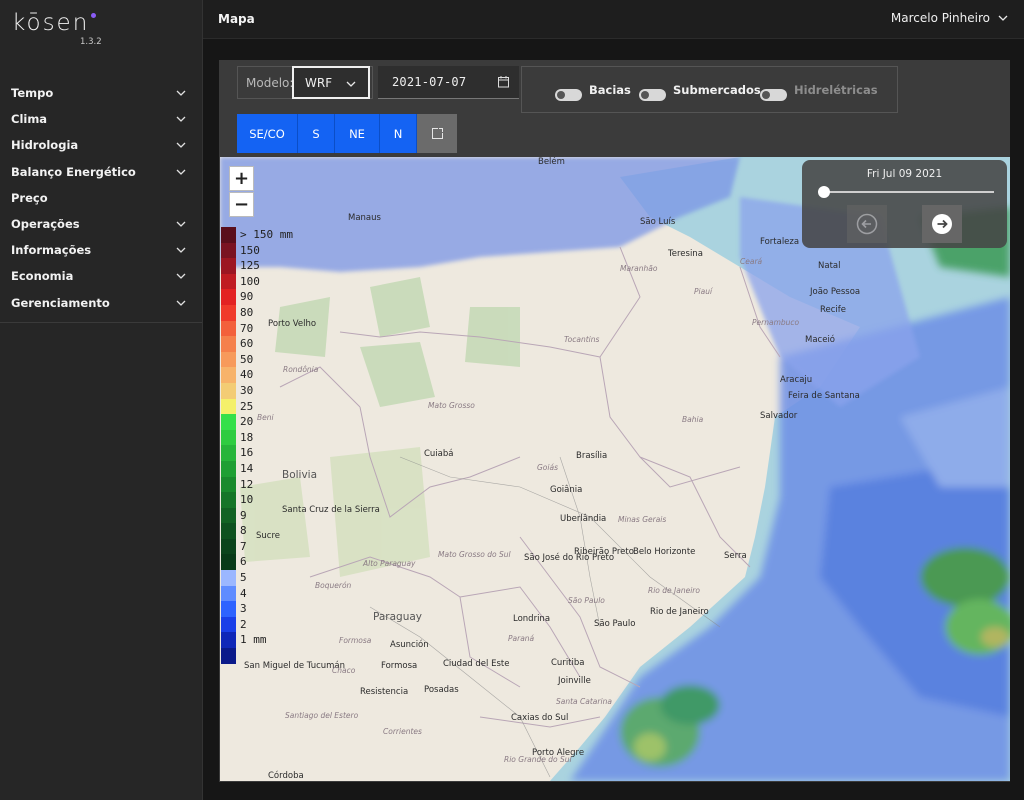 The height and width of the screenshot is (800, 1024). Describe the element at coordinates (773, 95) in the screenshot. I see `toggle-hidreletricas` at that location.